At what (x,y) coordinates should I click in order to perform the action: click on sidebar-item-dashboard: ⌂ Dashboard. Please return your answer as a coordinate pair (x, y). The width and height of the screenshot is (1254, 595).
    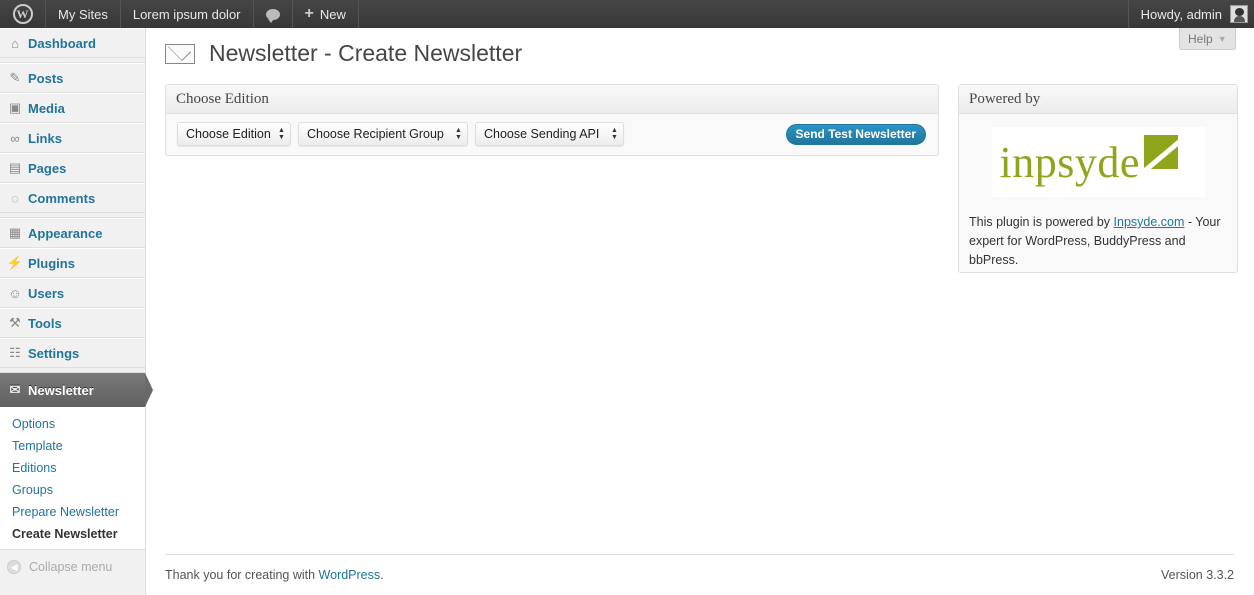
    Looking at the image, I should click on (72, 43).